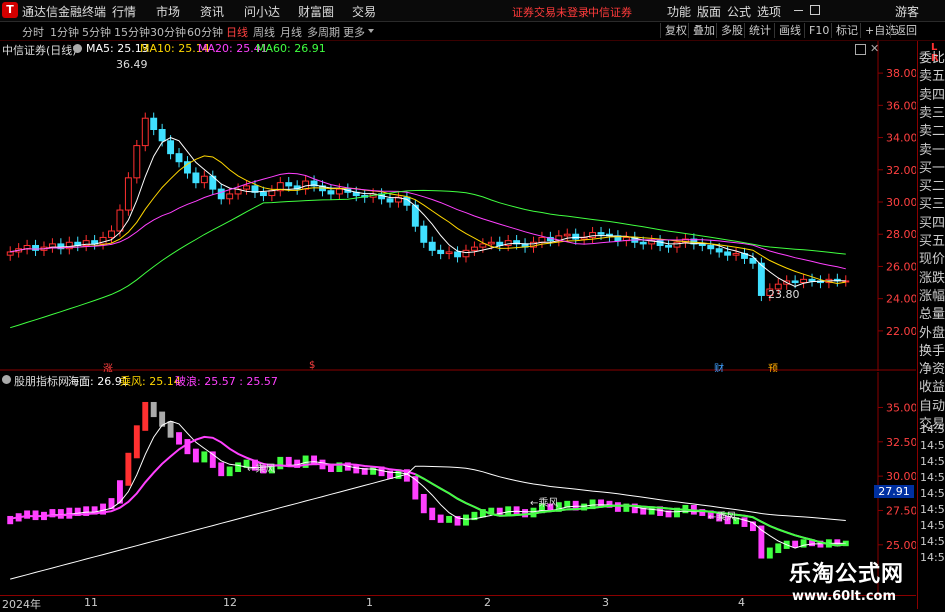 The height and width of the screenshot is (612, 945). What do you see at coordinates (316, 11) in the screenshot?
I see `menu-wealth: 财富圈` at bounding box center [316, 11].